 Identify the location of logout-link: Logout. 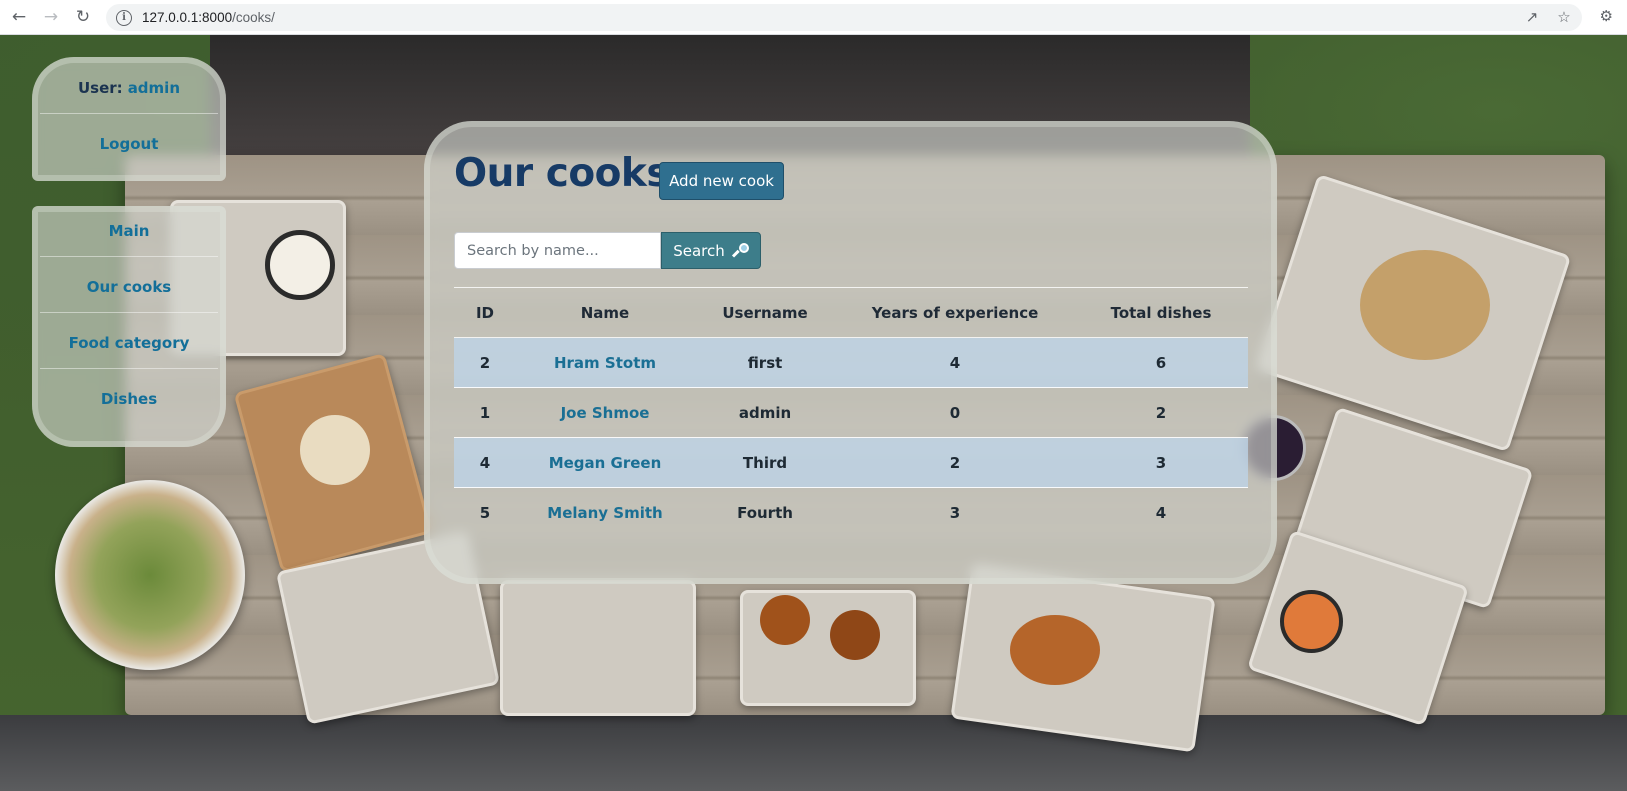
(129, 144).